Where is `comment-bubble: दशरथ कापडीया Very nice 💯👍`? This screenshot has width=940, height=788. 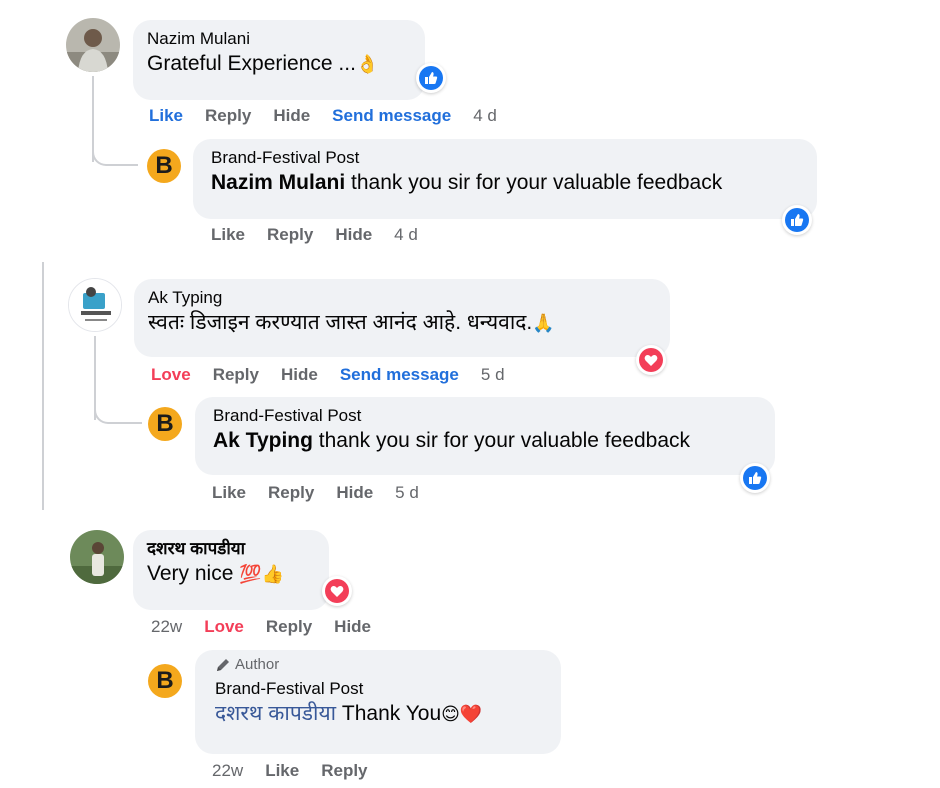
comment-bubble: दशरथ कापडीया Very nice 💯👍 is located at coordinates (231, 570).